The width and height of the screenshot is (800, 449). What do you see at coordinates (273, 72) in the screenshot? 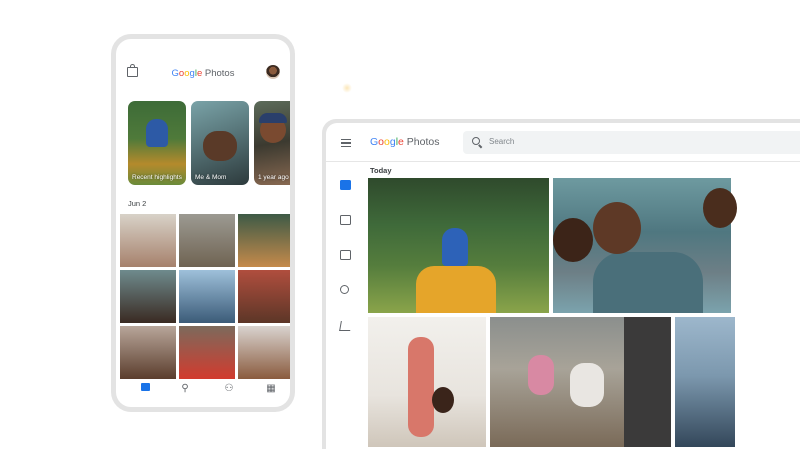
I see `avatar` at bounding box center [273, 72].